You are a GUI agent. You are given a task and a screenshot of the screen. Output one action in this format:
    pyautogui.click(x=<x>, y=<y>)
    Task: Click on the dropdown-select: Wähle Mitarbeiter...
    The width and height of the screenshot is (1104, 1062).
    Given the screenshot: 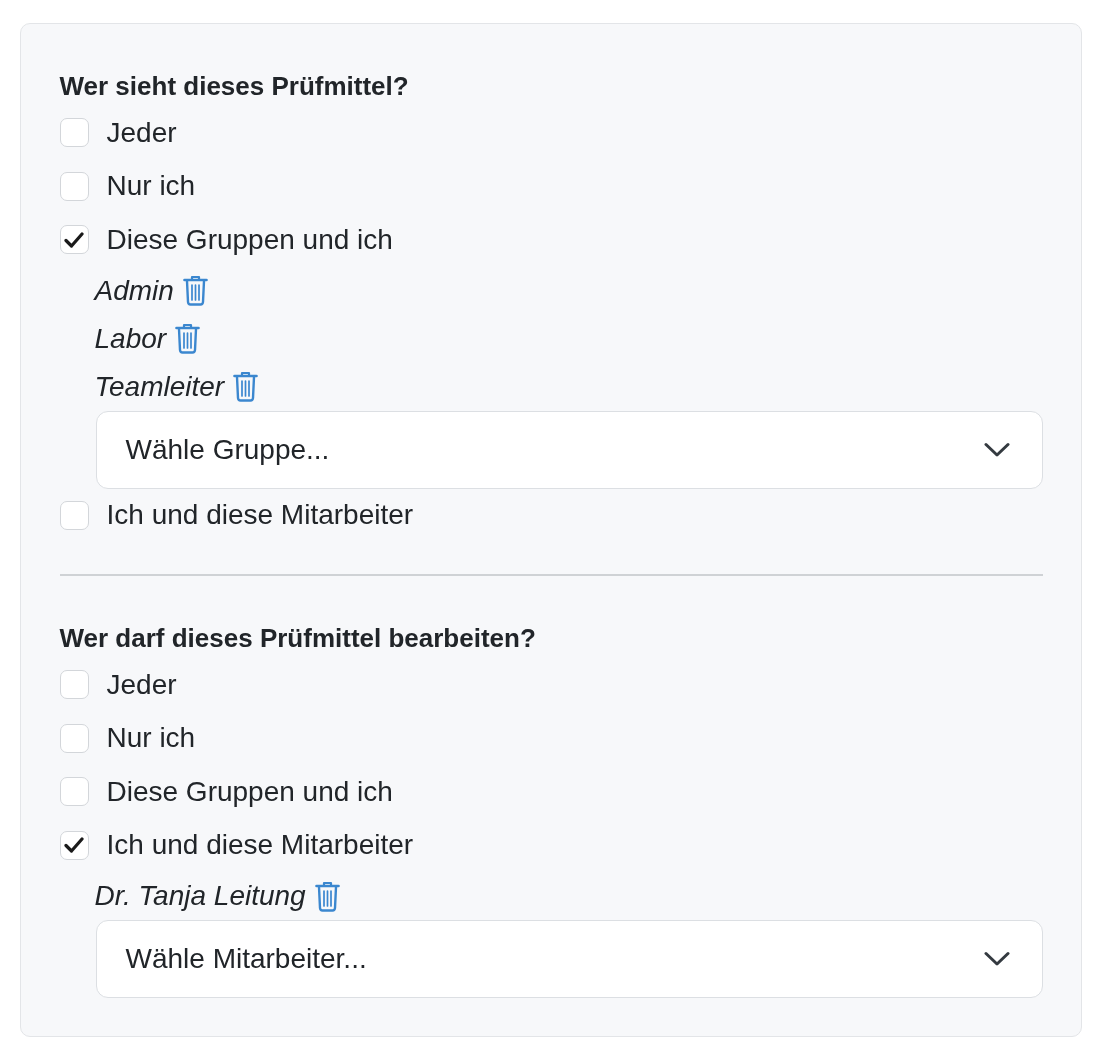 What is the action you would take?
    pyautogui.click(x=569, y=959)
    